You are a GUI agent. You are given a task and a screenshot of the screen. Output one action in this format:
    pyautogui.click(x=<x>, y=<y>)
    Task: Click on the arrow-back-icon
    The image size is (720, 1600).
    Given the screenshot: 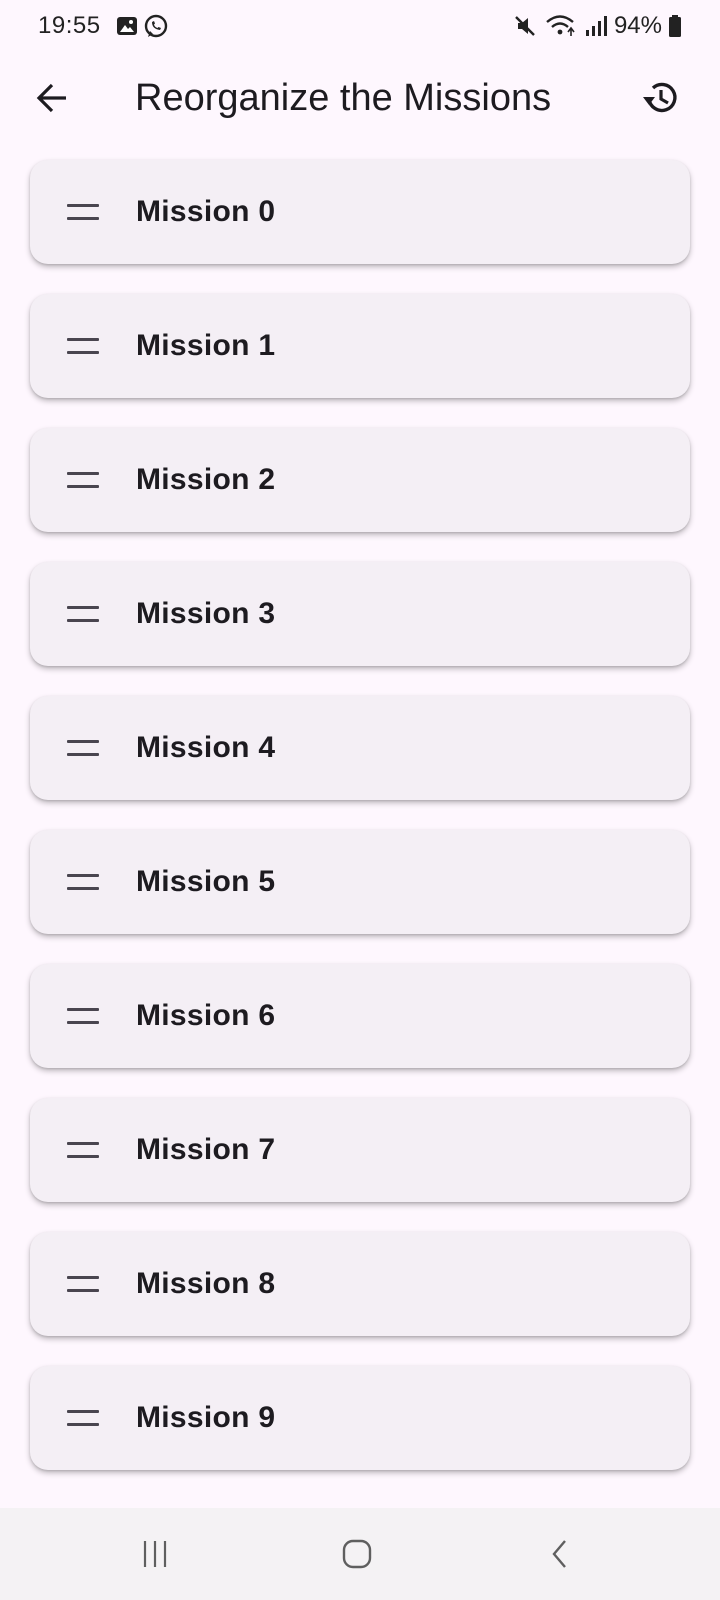 What is the action you would take?
    pyautogui.click(x=52, y=98)
    